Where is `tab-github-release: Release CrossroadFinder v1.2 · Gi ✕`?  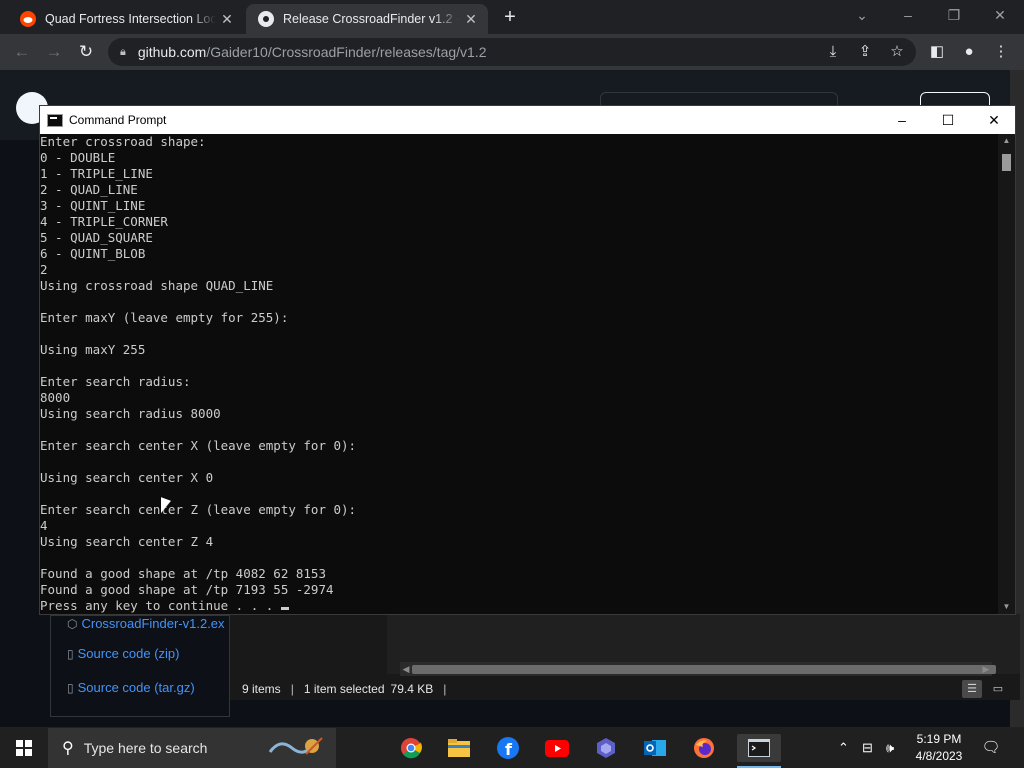
tab-github-release: Release CrossroadFinder v1.2 · Gi ✕ is located at coordinates (367, 19).